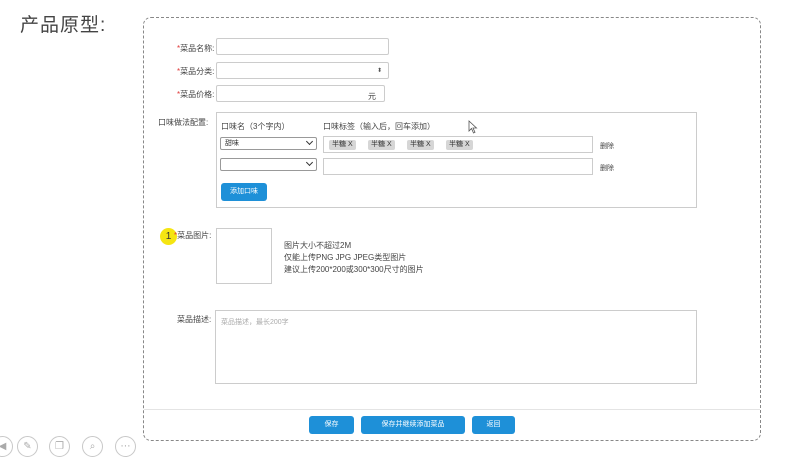 This screenshot has width=800, height=457. Describe the element at coordinates (354, 269) in the screenshot. I see `image-hint-dimension: 建议上传200*200或300*300尺寸的图片` at that location.